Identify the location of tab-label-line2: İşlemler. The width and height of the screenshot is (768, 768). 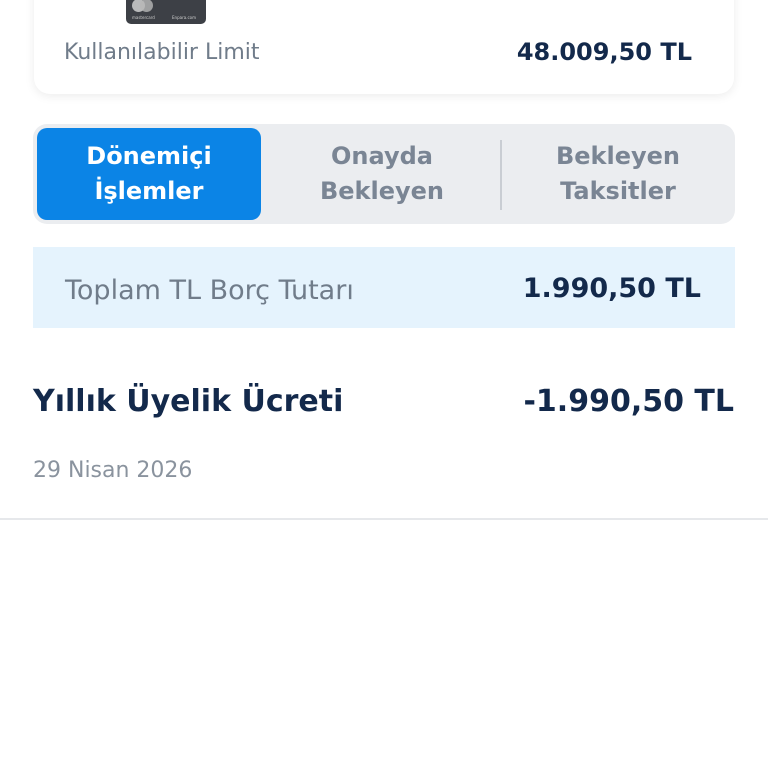
(149, 191).